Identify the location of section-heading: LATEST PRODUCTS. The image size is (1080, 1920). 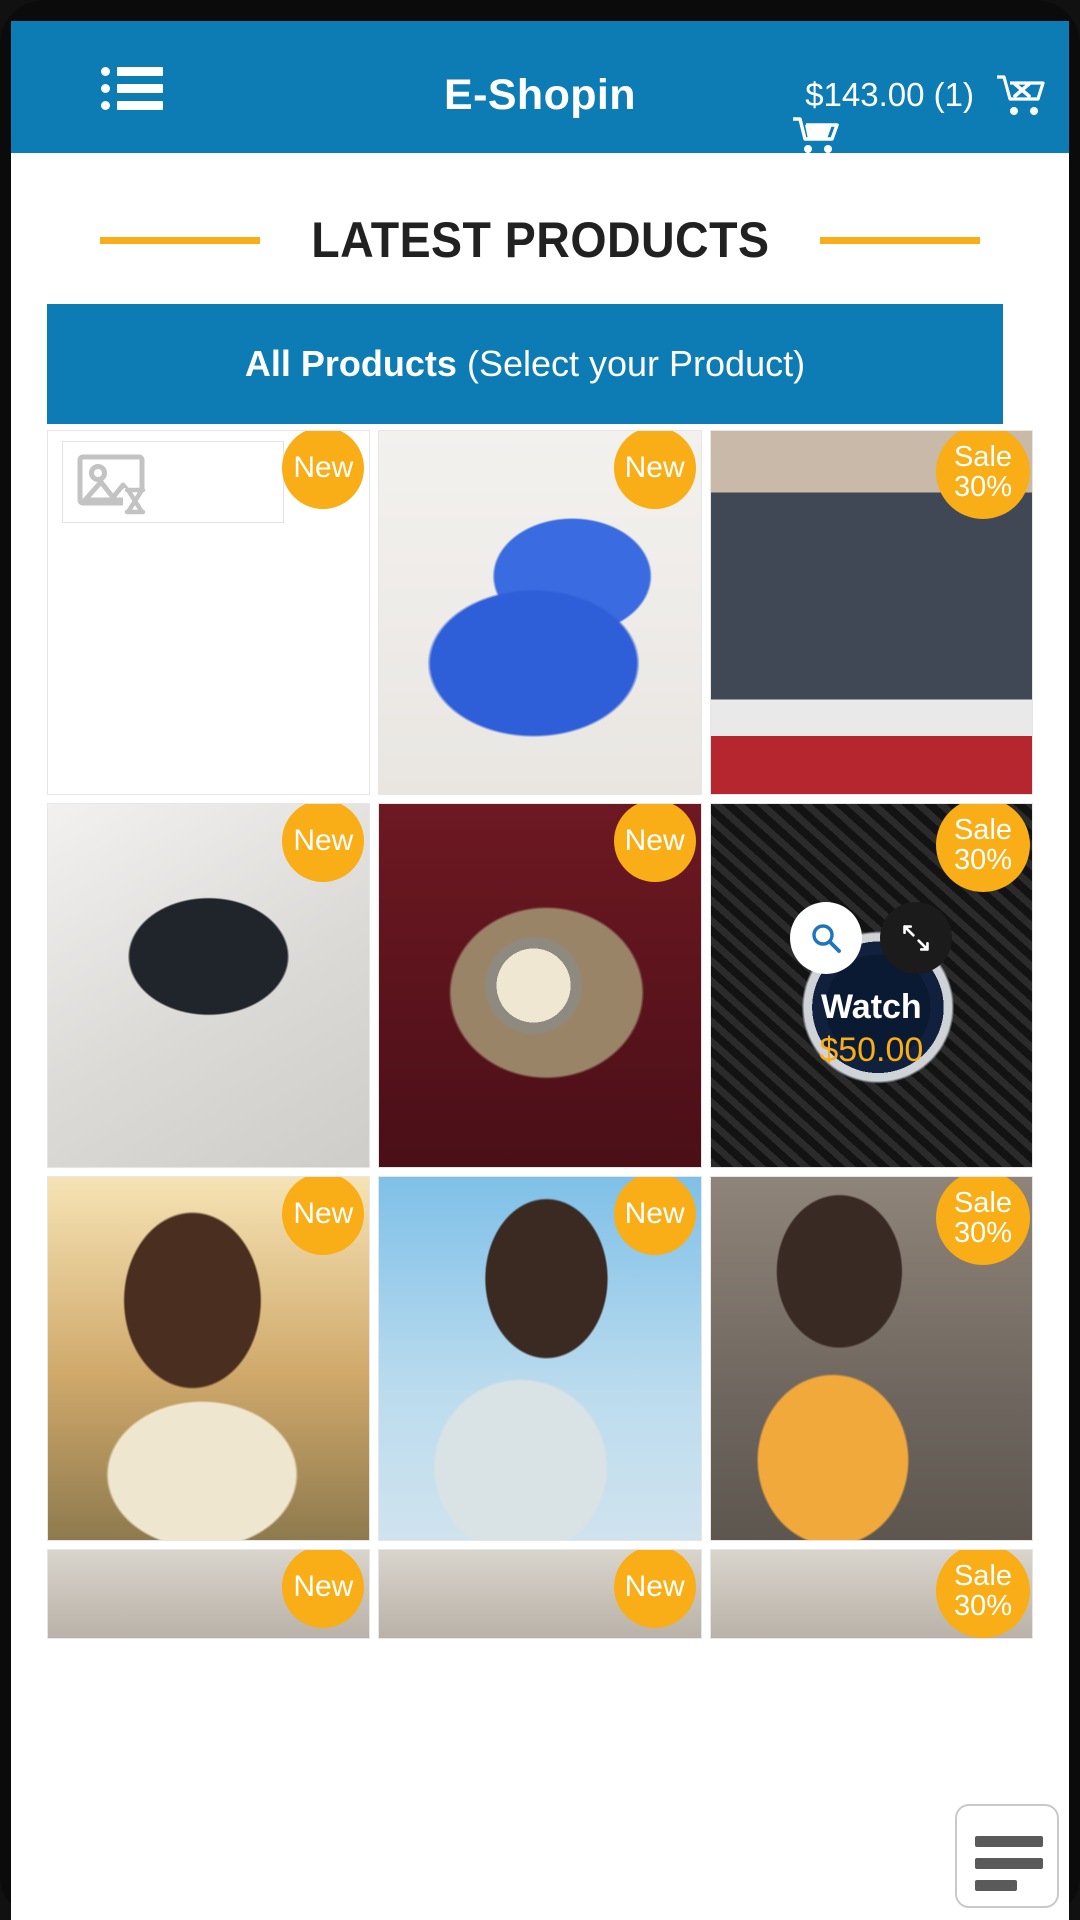
(540, 240).